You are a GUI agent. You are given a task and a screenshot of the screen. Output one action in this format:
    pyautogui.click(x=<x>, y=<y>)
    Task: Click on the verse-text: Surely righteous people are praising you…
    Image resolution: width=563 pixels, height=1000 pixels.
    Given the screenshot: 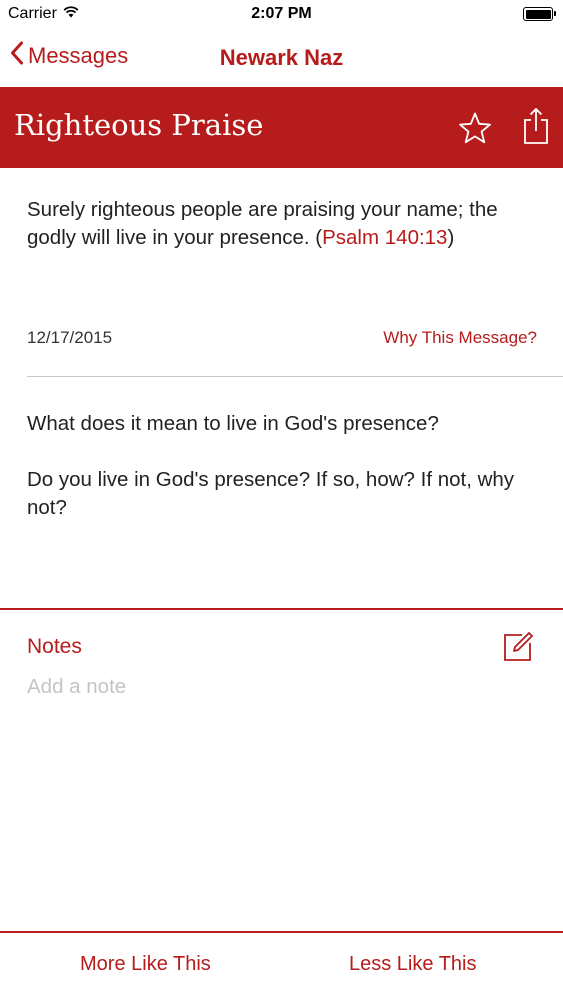 What is the action you would take?
    pyautogui.click(x=284, y=224)
    